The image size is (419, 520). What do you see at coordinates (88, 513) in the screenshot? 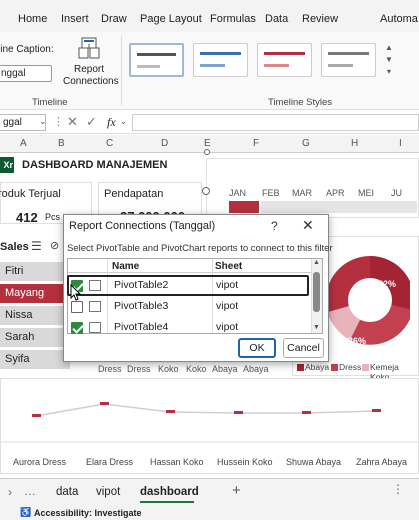
I see `accessibility-status: Accessibility: Investigate` at bounding box center [88, 513].